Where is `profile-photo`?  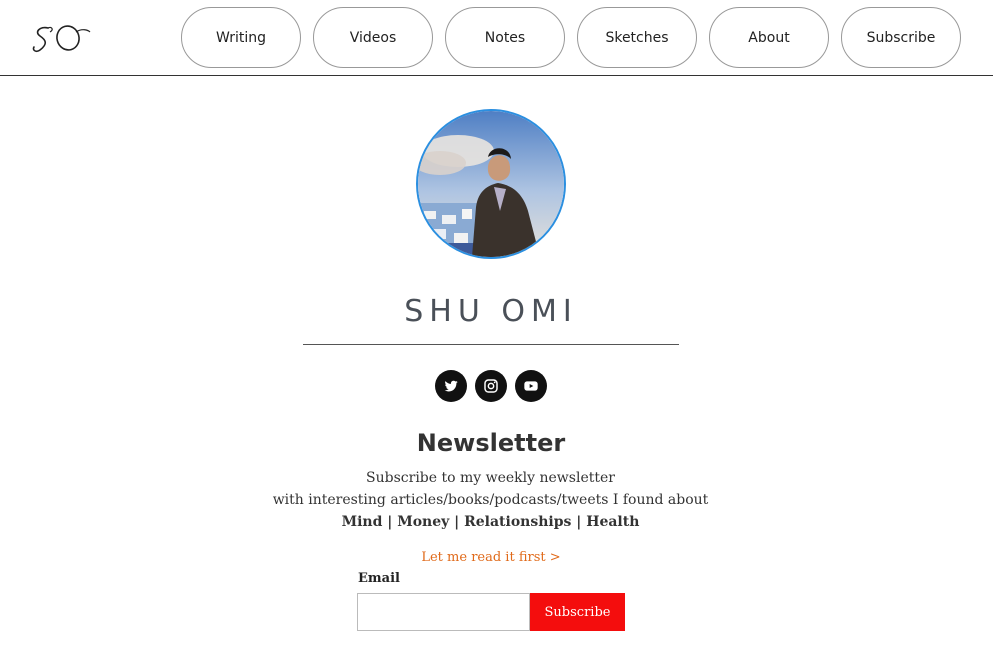 profile-photo is located at coordinates (491, 184).